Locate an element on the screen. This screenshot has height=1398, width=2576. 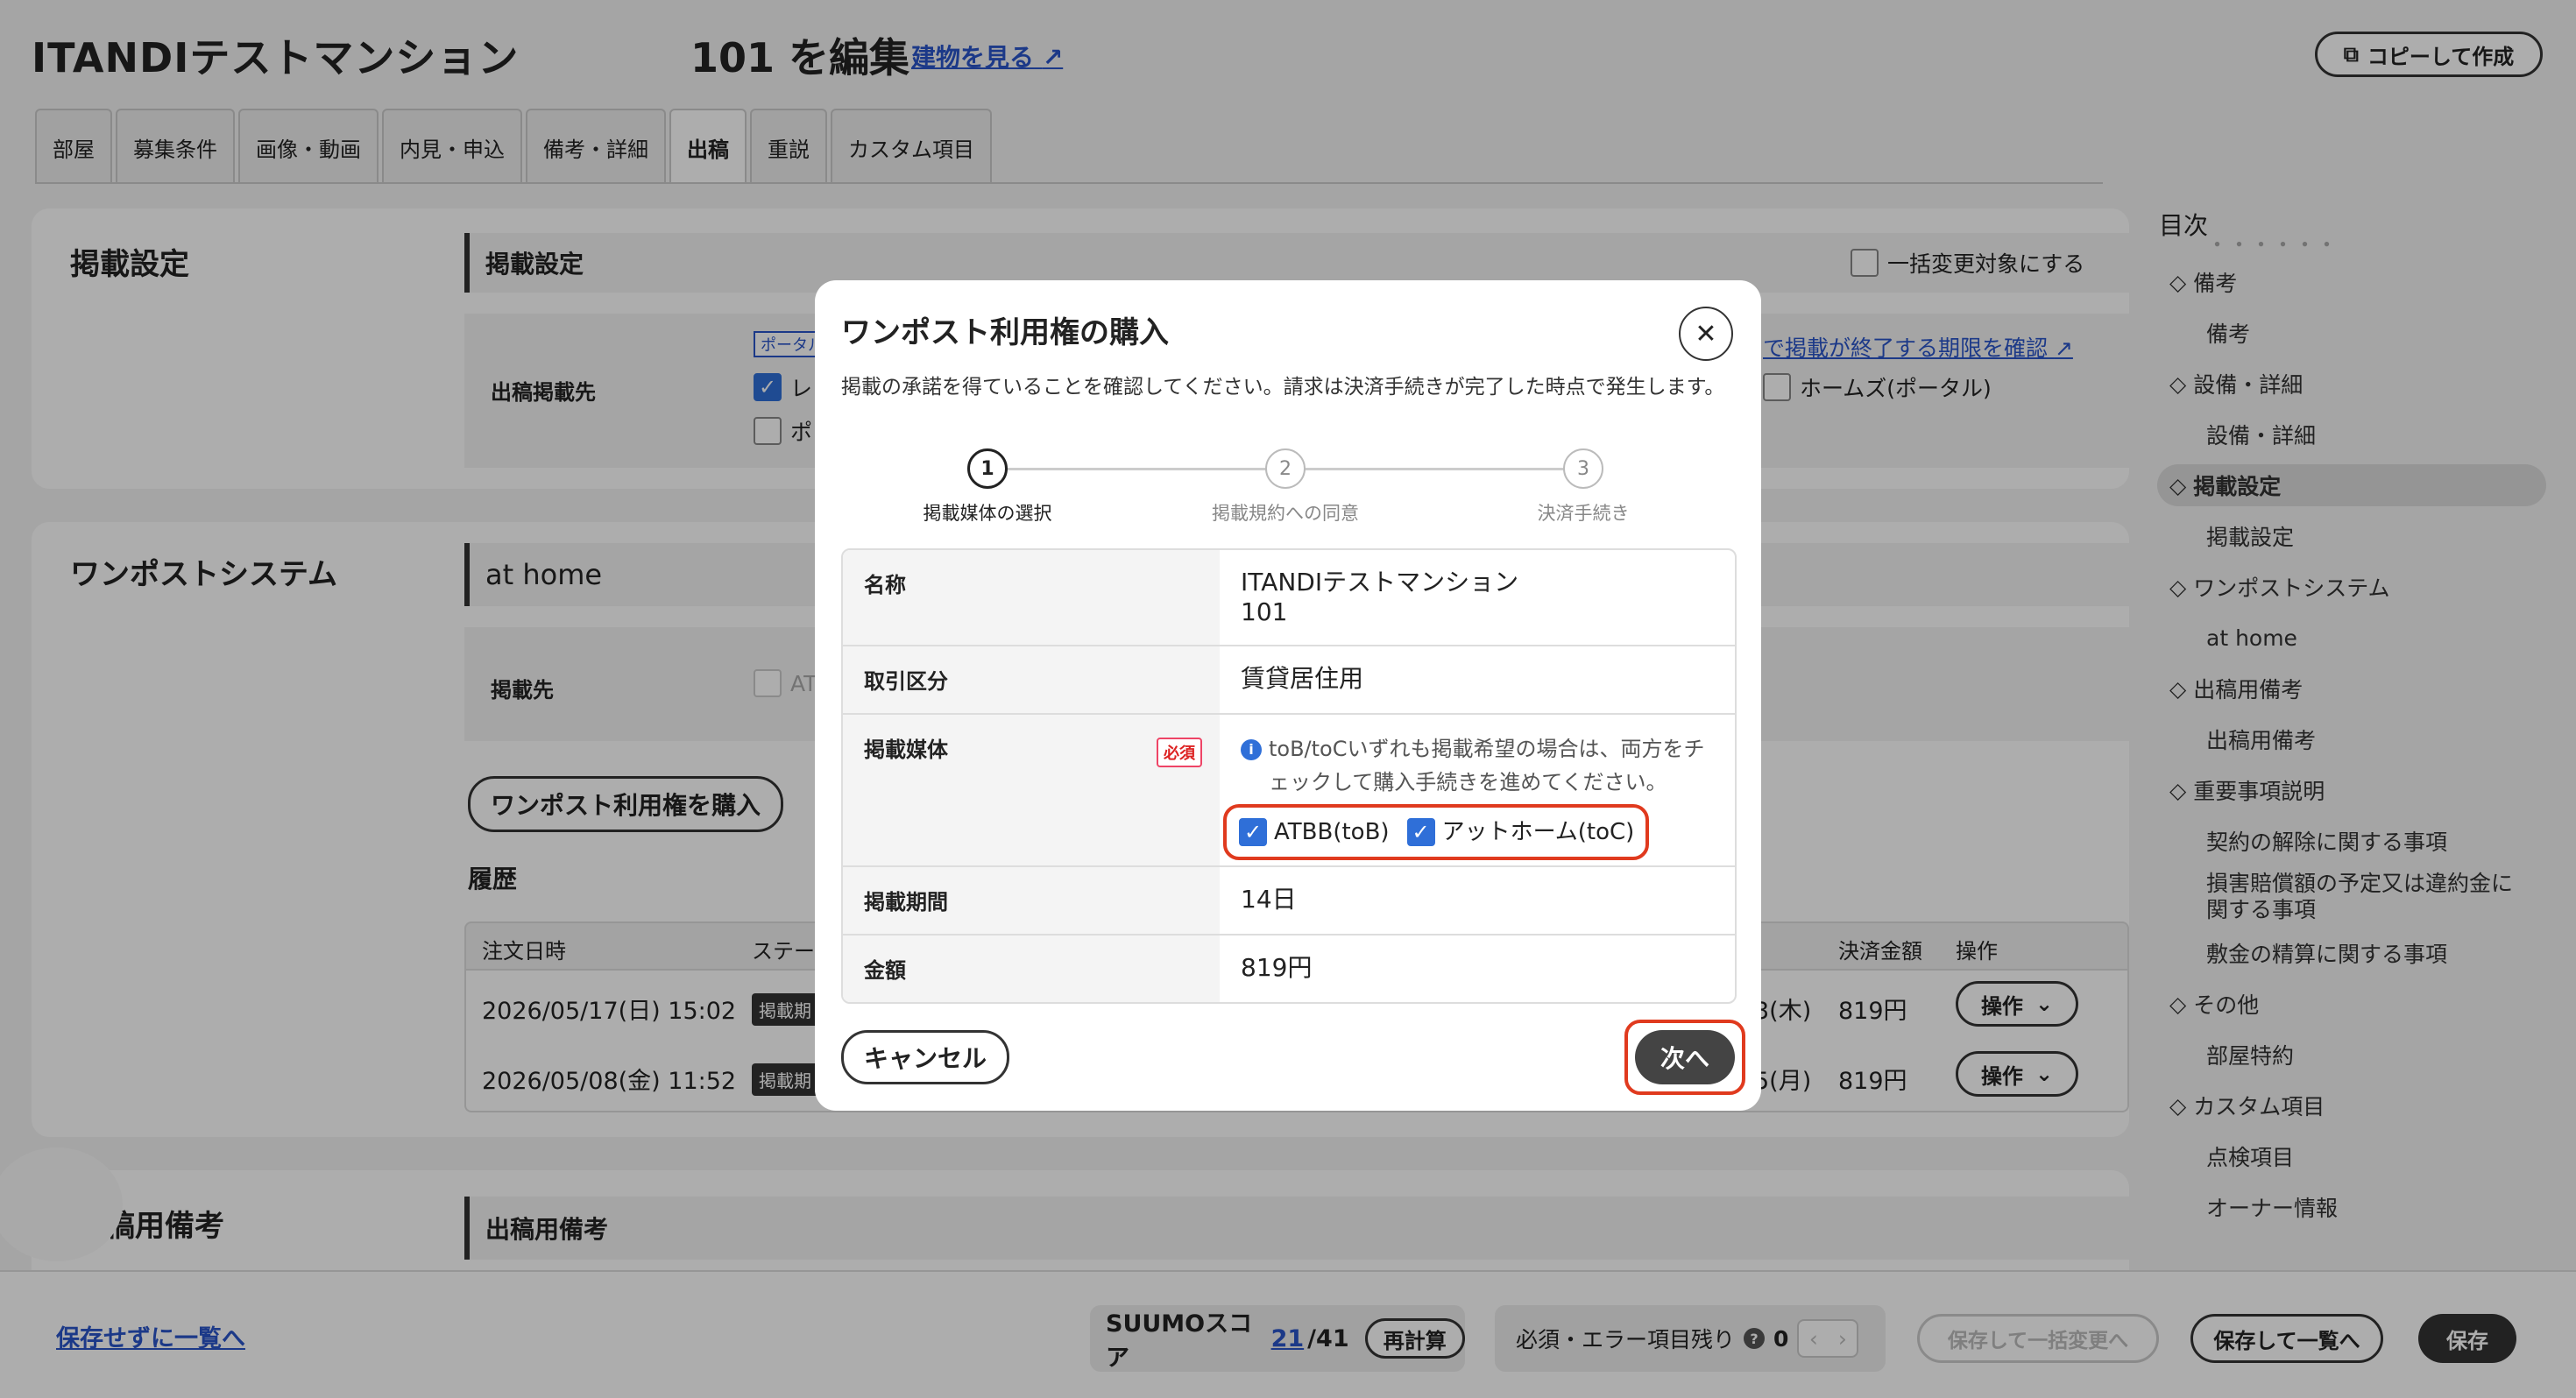
atbb-option: ✓ ATBB(toB) is located at coordinates (1314, 832).